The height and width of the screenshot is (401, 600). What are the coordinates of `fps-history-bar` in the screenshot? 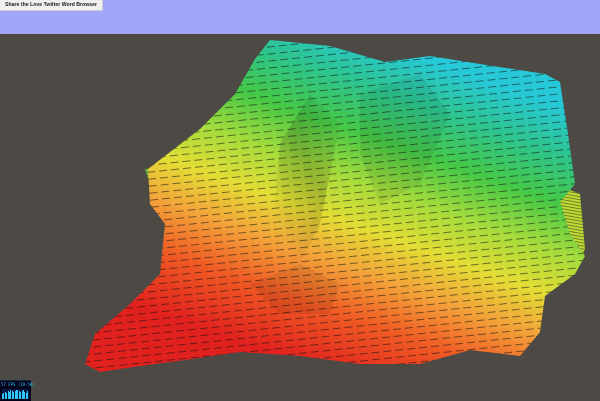 It's located at (28, 395).